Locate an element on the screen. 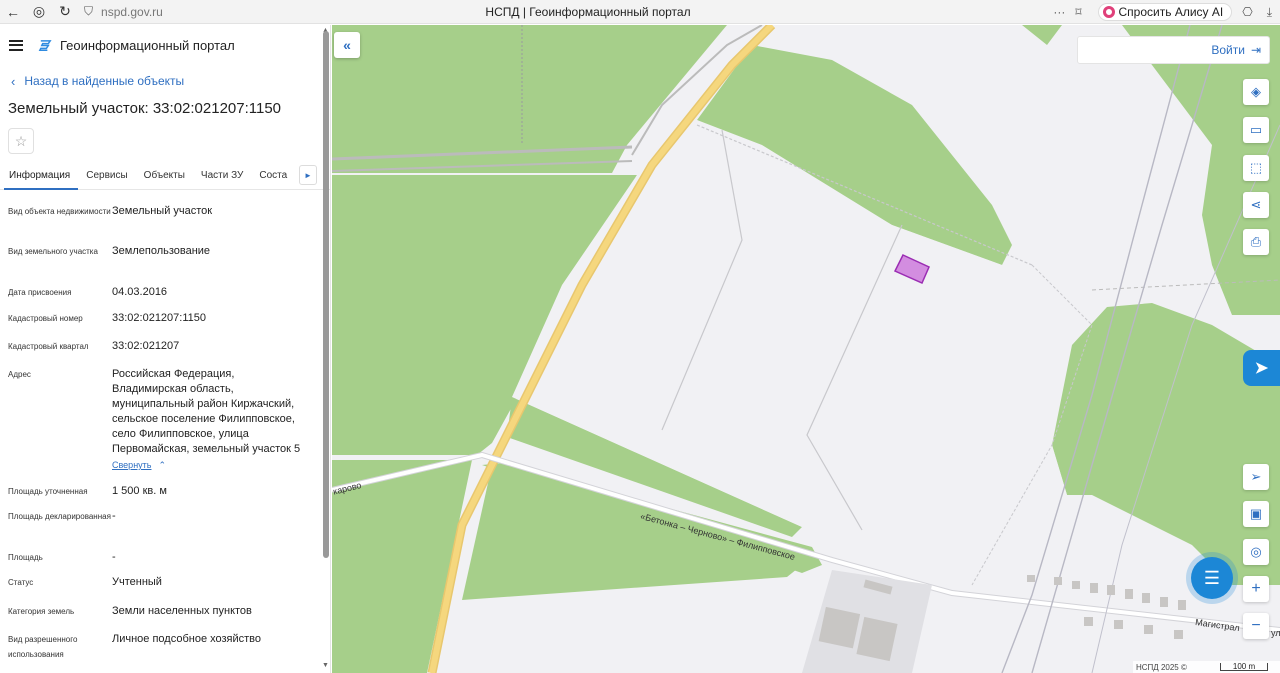 The width and height of the screenshot is (1280, 673). geolocation-icon: ➢ is located at coordinates (1256, 477).